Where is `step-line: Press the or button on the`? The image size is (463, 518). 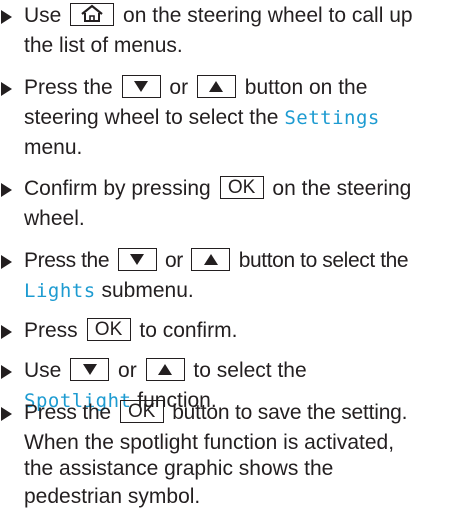
step-line: Press the or button on the is located at coordinates (195, 89).